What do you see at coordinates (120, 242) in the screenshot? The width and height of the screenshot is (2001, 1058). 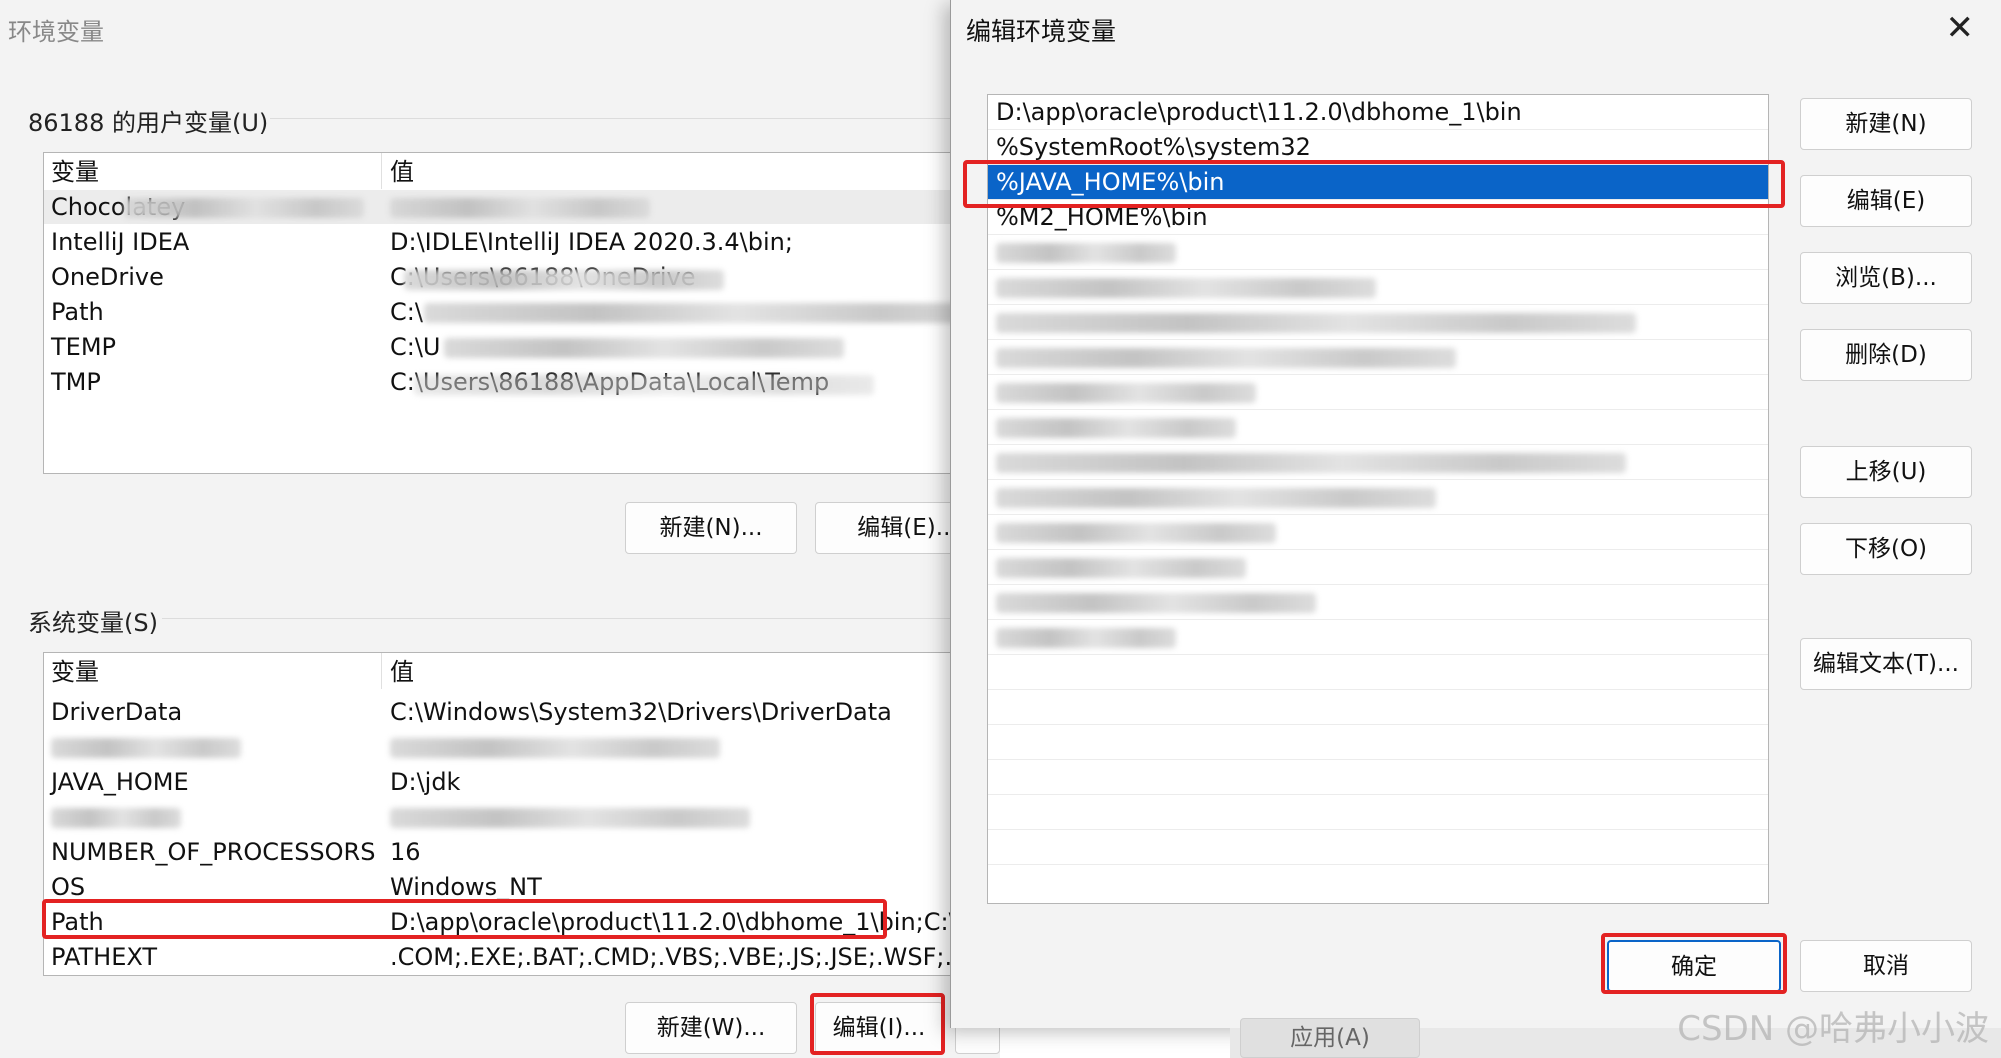 I see `var-name: IntelliJ IDEA` at bounding box center [120, 242].